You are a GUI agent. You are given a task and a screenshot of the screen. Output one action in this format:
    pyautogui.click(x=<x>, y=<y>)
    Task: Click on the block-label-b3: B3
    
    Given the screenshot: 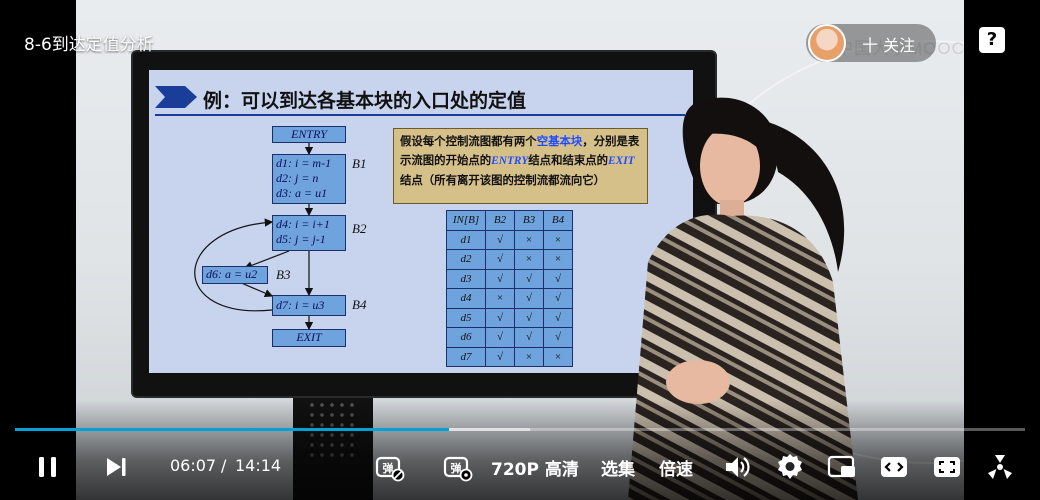 What is the action you would take?
    pyautogui.click(x=283, y=274)
    